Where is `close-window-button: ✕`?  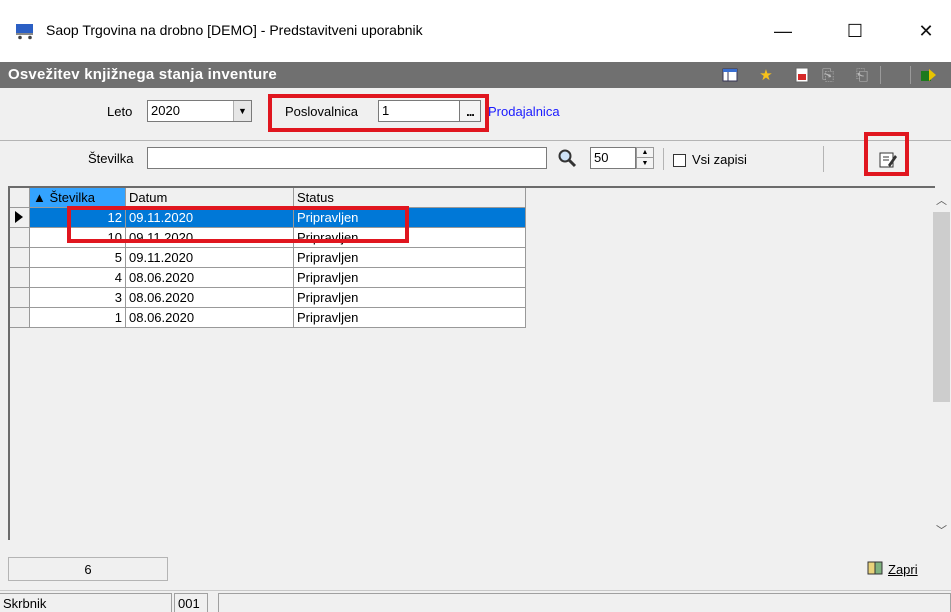 close-window-button: ✕ is located at coordinates (926, 31).